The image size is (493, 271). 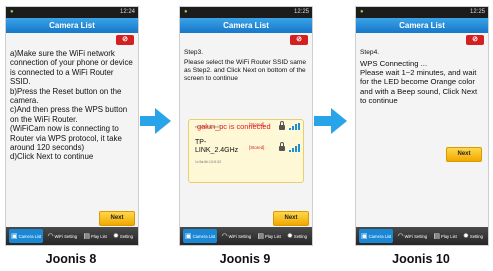 What do you see at coordinates (245, 259) in the screenshot?
I see `figure-caption: Joonis 9` at bounding box center [245, 259].